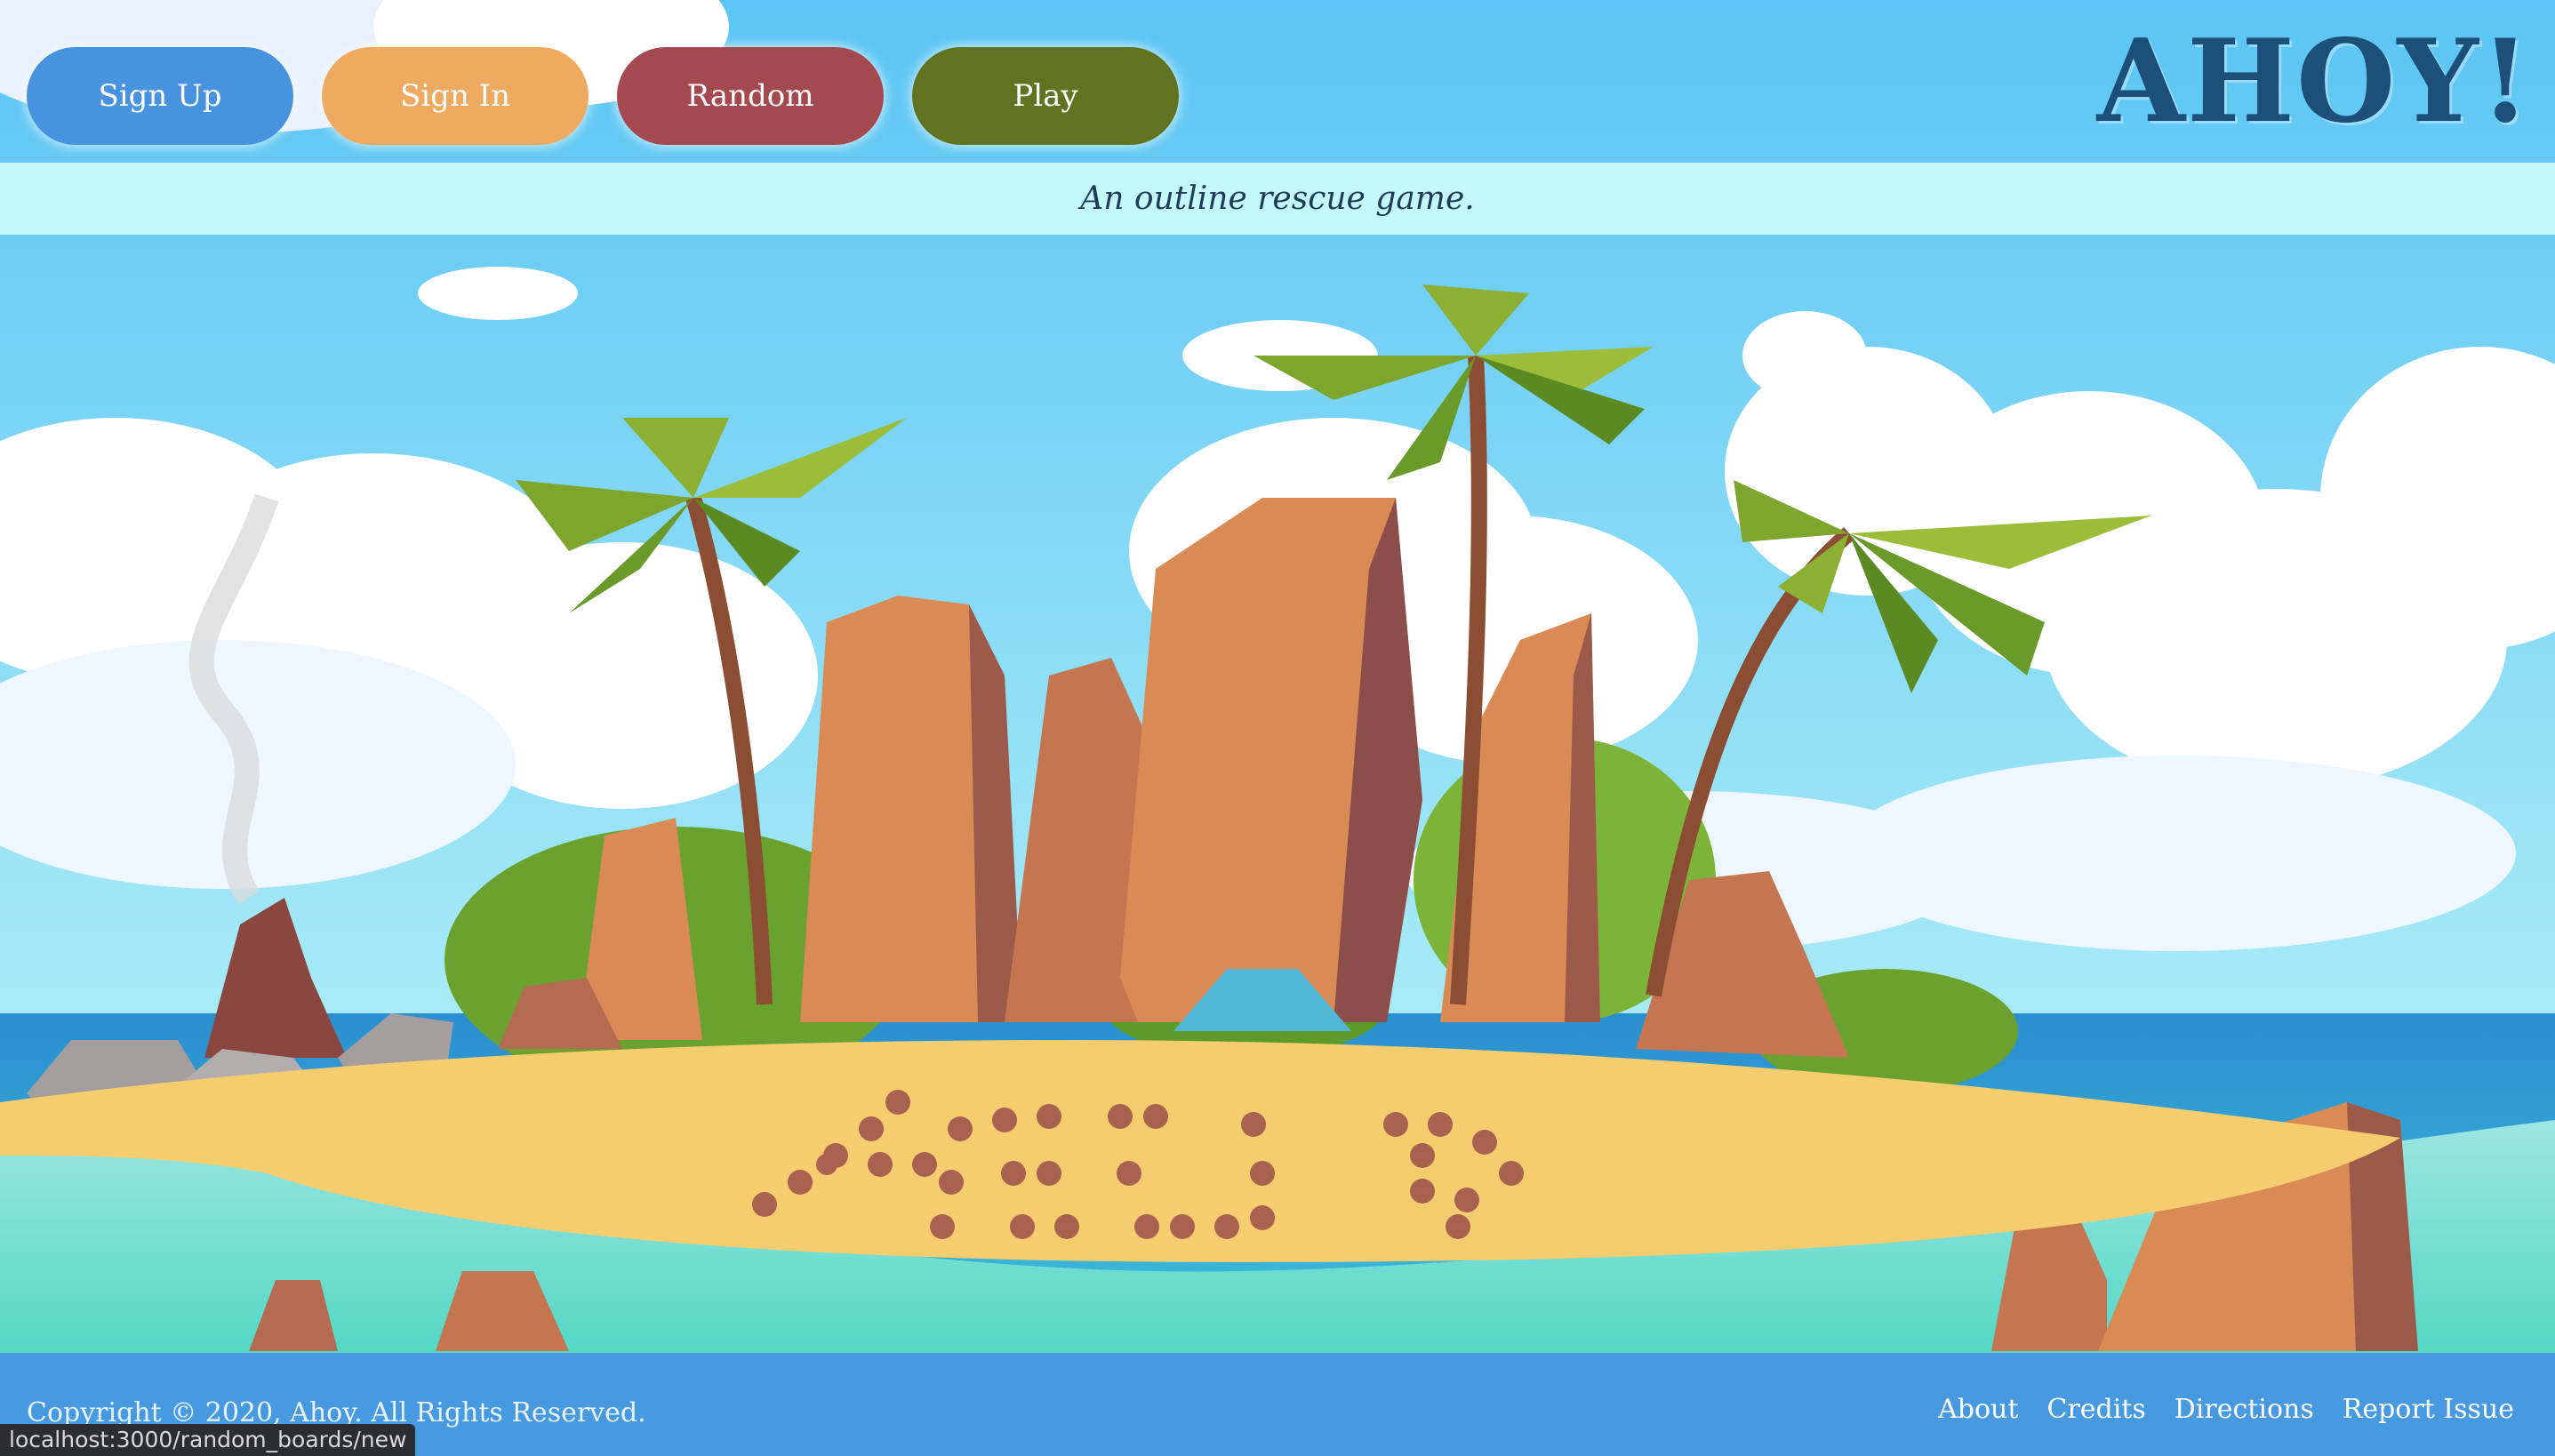  I want to click on ahoy-logo: AHOY!, so click(2314, 82).